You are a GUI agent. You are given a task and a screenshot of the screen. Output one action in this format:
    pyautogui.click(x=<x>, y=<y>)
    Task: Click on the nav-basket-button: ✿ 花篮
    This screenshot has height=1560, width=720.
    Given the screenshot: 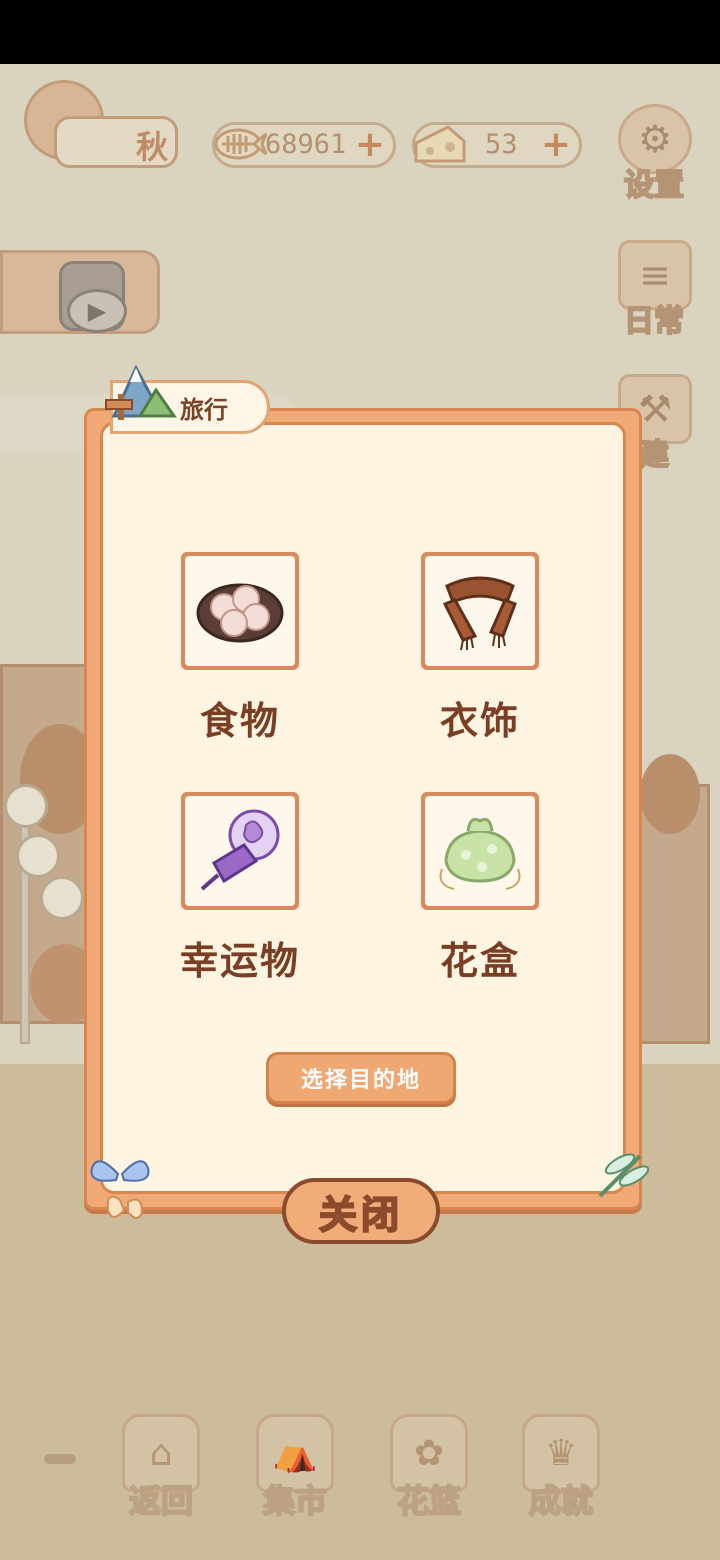 What is the action you would take?
    pyautogui.click(x=429, y=1469)
    